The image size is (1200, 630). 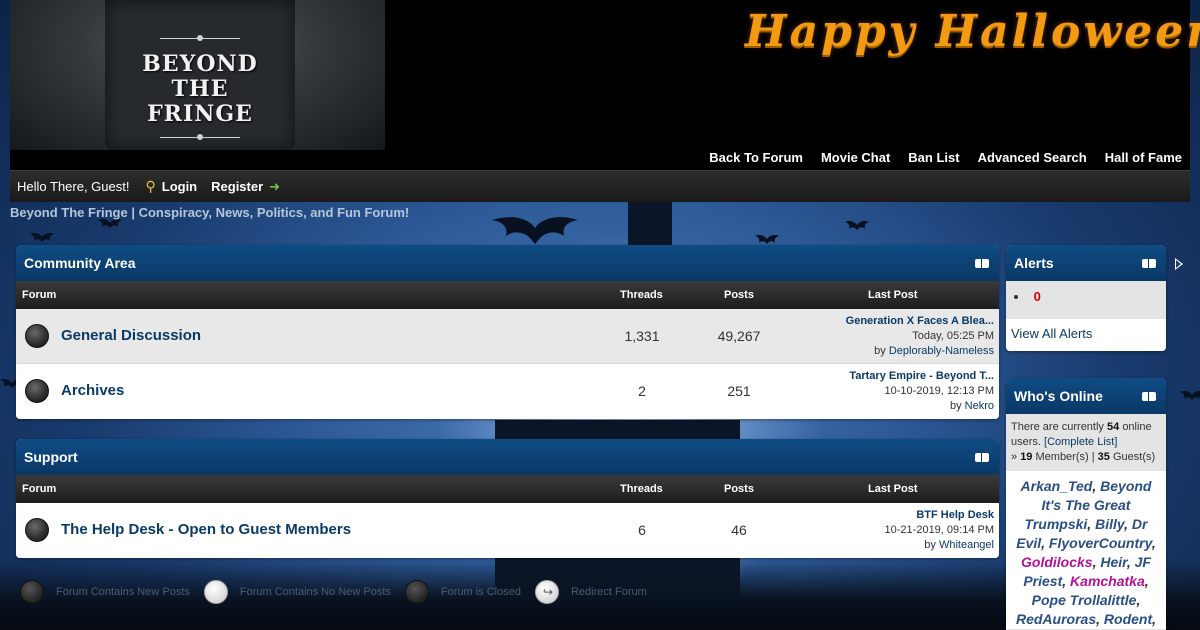 I want to click on forum-link: Archives, so click(x=92, y=390).